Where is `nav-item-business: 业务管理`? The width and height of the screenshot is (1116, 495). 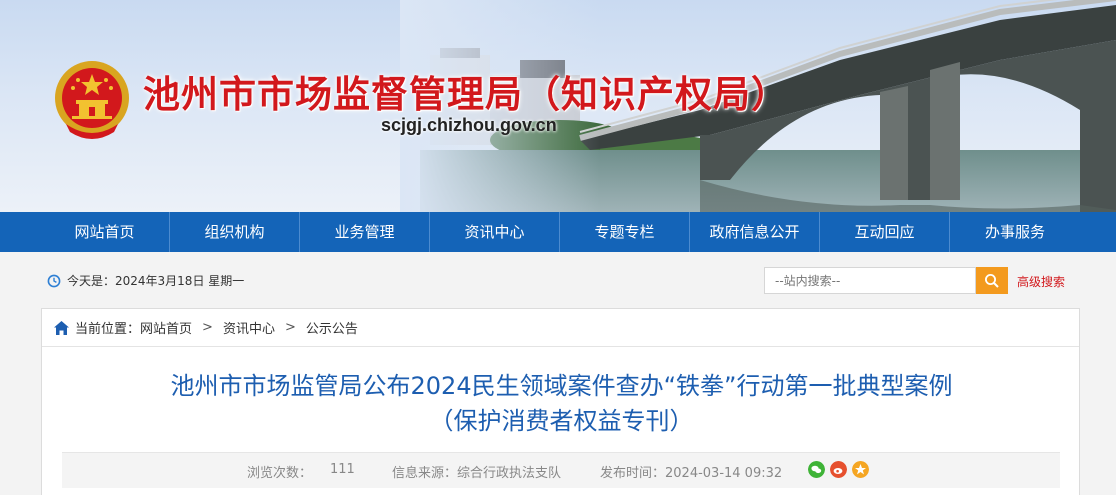 nav-item-business: 业务管理 is located at coordinates (365, 232).